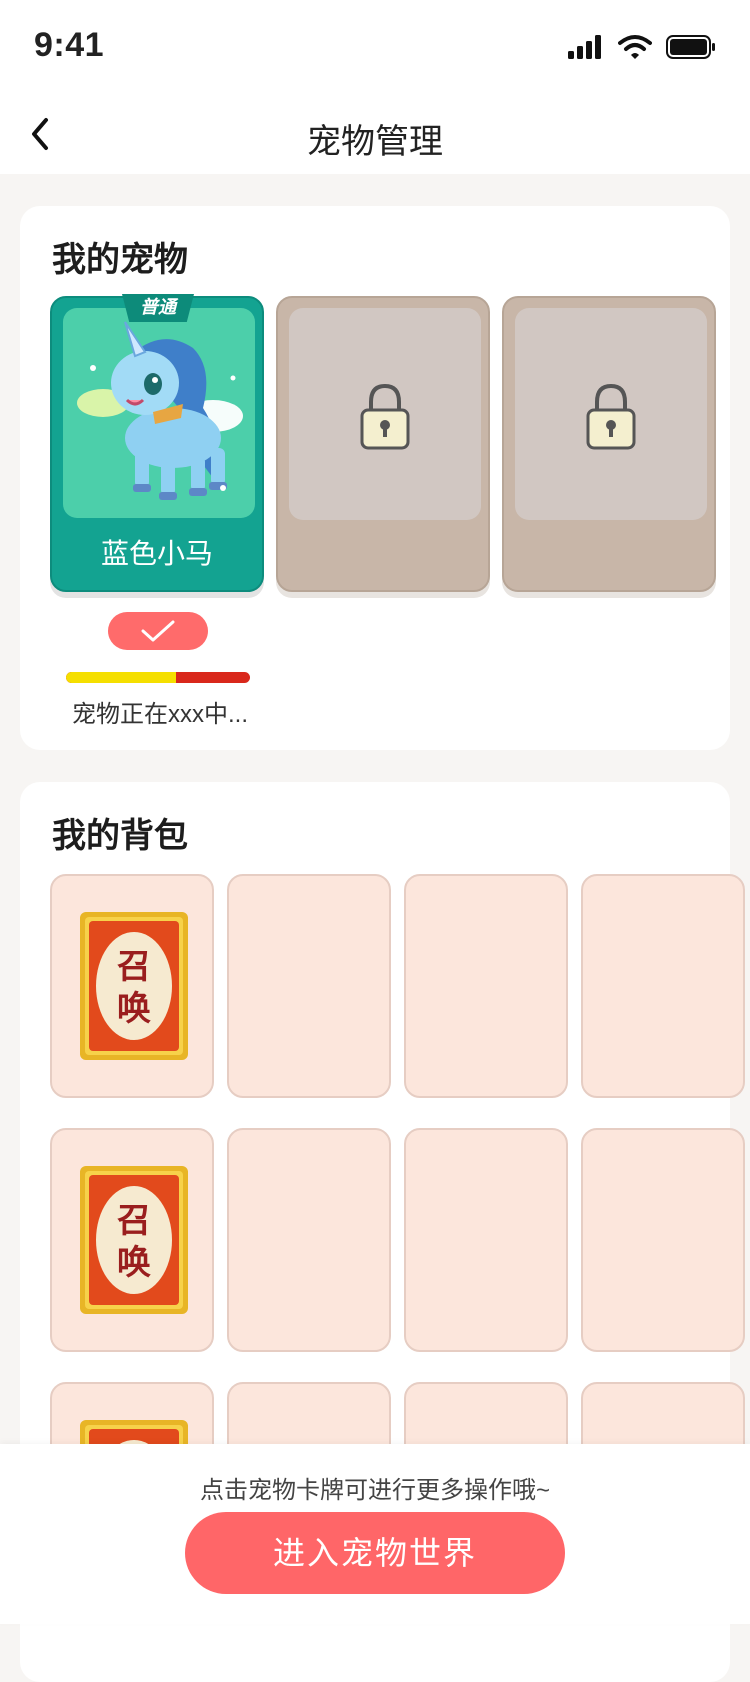 Image resolution: width=750 pixels, height=1682 pixels. Describe the element at coordinates (69, 45) in the screenshot. I see `status-time: 9:41` at that location.